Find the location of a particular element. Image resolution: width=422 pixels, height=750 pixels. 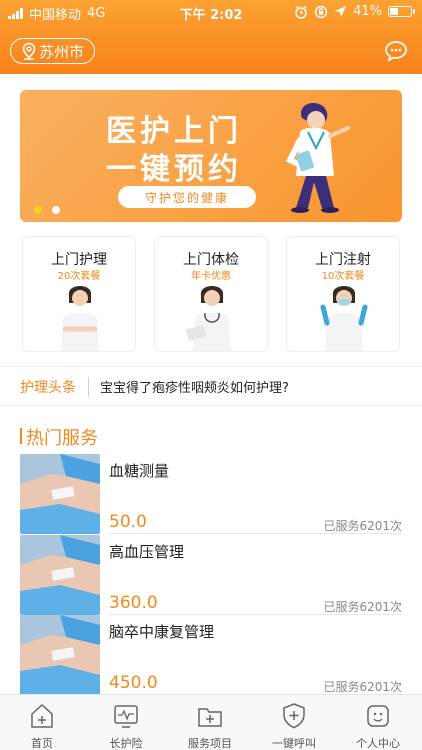

location-arrow-icon is located at coordinates (341, 11).